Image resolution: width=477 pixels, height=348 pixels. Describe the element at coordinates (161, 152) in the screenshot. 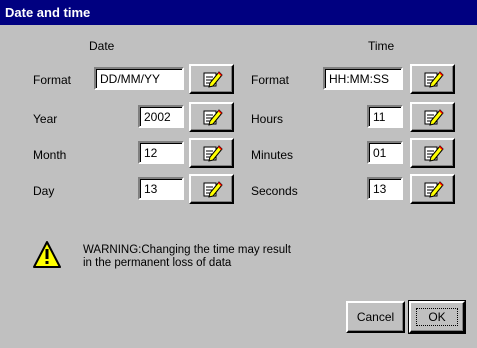

I see `date-month-field: 12` at that location.